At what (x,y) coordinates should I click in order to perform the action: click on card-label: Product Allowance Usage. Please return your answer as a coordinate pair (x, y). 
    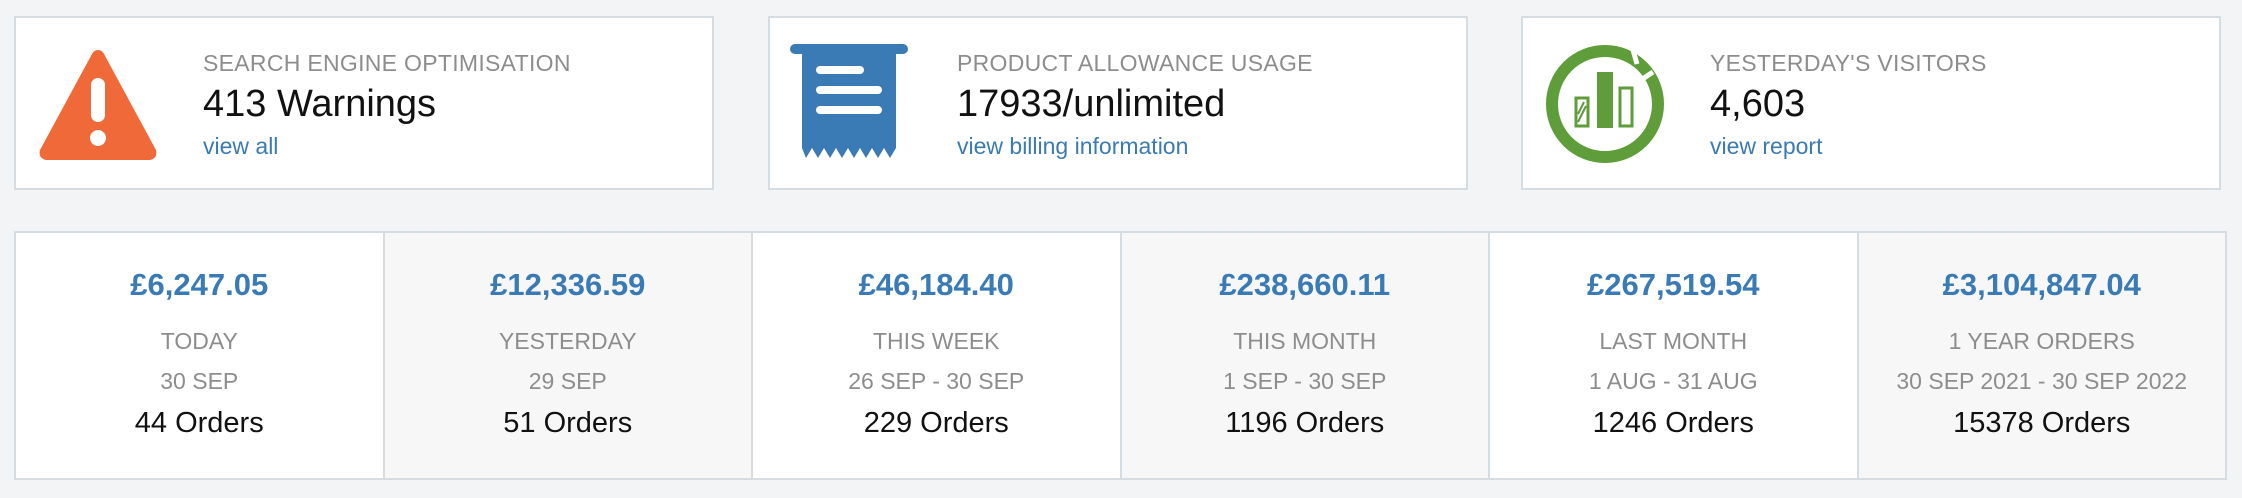
    Looking at the image, I should click on (1135, 63).